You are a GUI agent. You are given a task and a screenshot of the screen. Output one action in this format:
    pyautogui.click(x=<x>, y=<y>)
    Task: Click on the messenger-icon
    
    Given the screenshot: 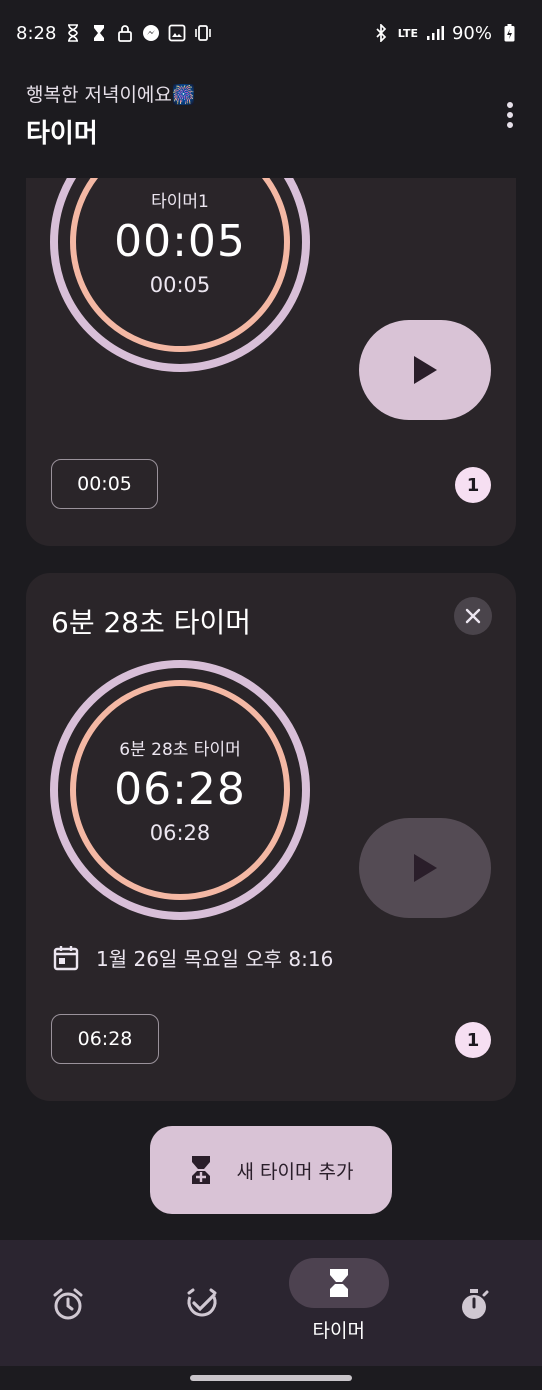 What is the action you would take?
    pyautogui.click(x=151, y=33)
    